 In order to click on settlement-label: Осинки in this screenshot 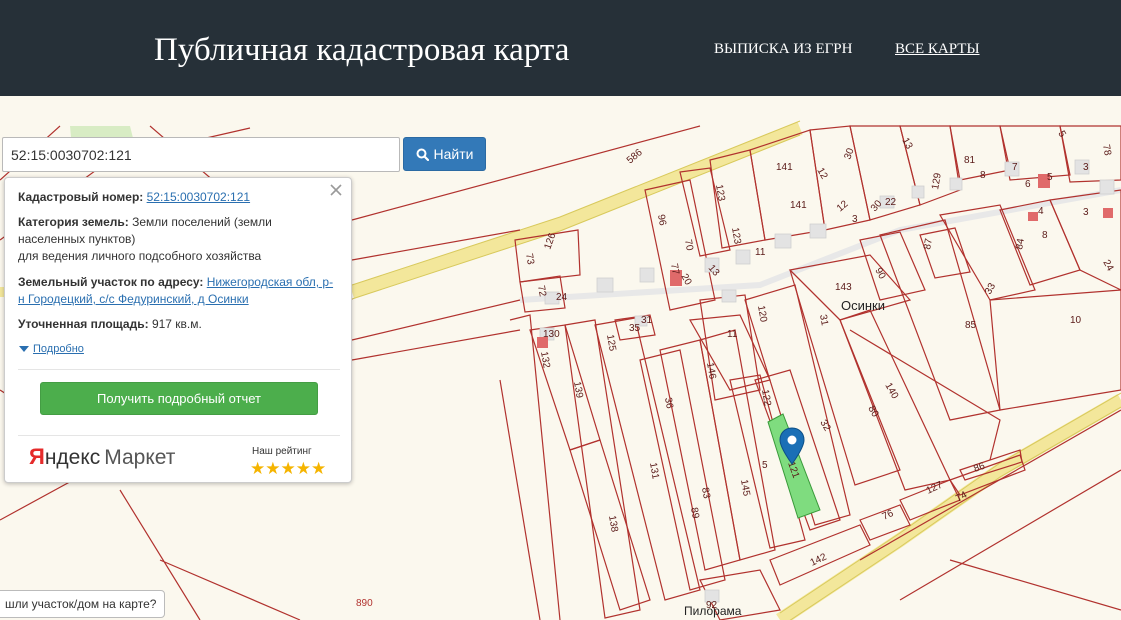, I will do `click(863, 305)`.